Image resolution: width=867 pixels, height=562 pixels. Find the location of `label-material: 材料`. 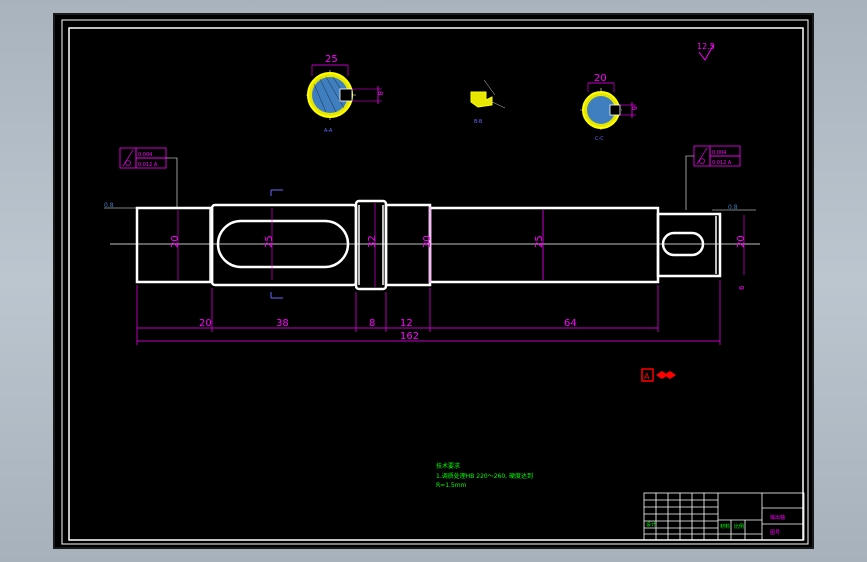

label-material: 材料 is located at coordinates (725, 526).